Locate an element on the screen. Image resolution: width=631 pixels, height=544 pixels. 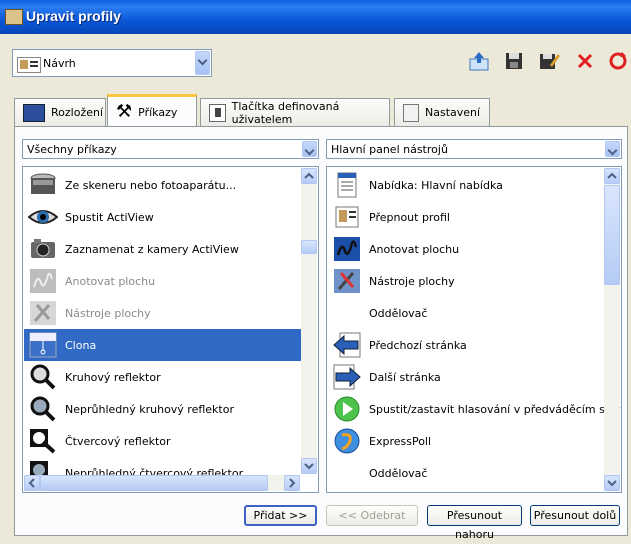
refresh-icon is located at coordinates (618, 61).